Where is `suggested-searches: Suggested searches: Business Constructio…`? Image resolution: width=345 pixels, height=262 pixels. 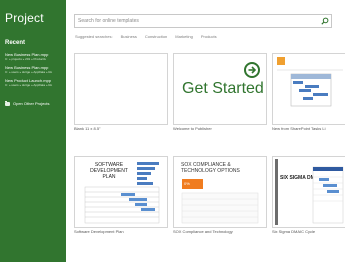 suggested-searches: Suggested searches: Business Constructio… is located at coordinates (146, 36).